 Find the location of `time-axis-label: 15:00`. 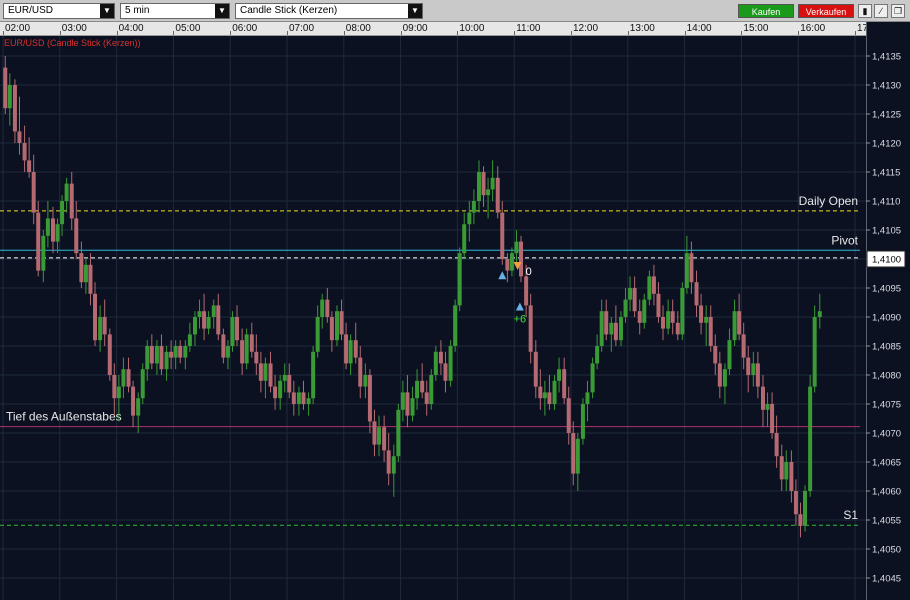

time-axis-label: 15:00 is located at coordinates (756, 28).